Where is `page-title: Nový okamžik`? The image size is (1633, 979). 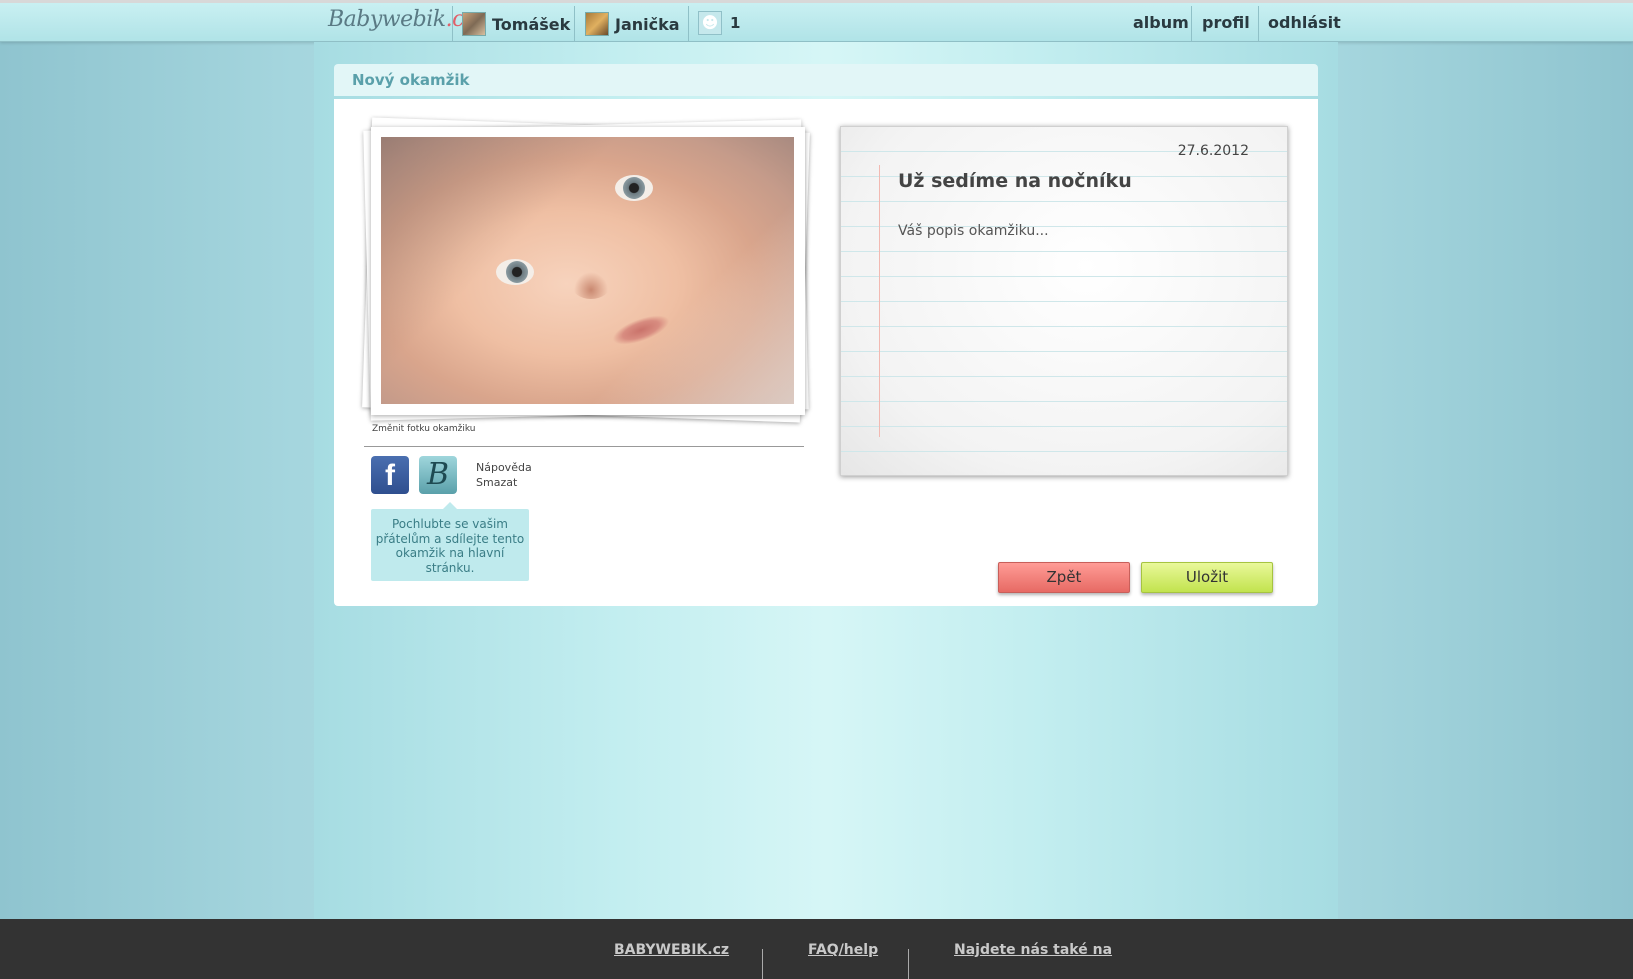
page-title: Nový okamžik is located at coordinates (411, 80).